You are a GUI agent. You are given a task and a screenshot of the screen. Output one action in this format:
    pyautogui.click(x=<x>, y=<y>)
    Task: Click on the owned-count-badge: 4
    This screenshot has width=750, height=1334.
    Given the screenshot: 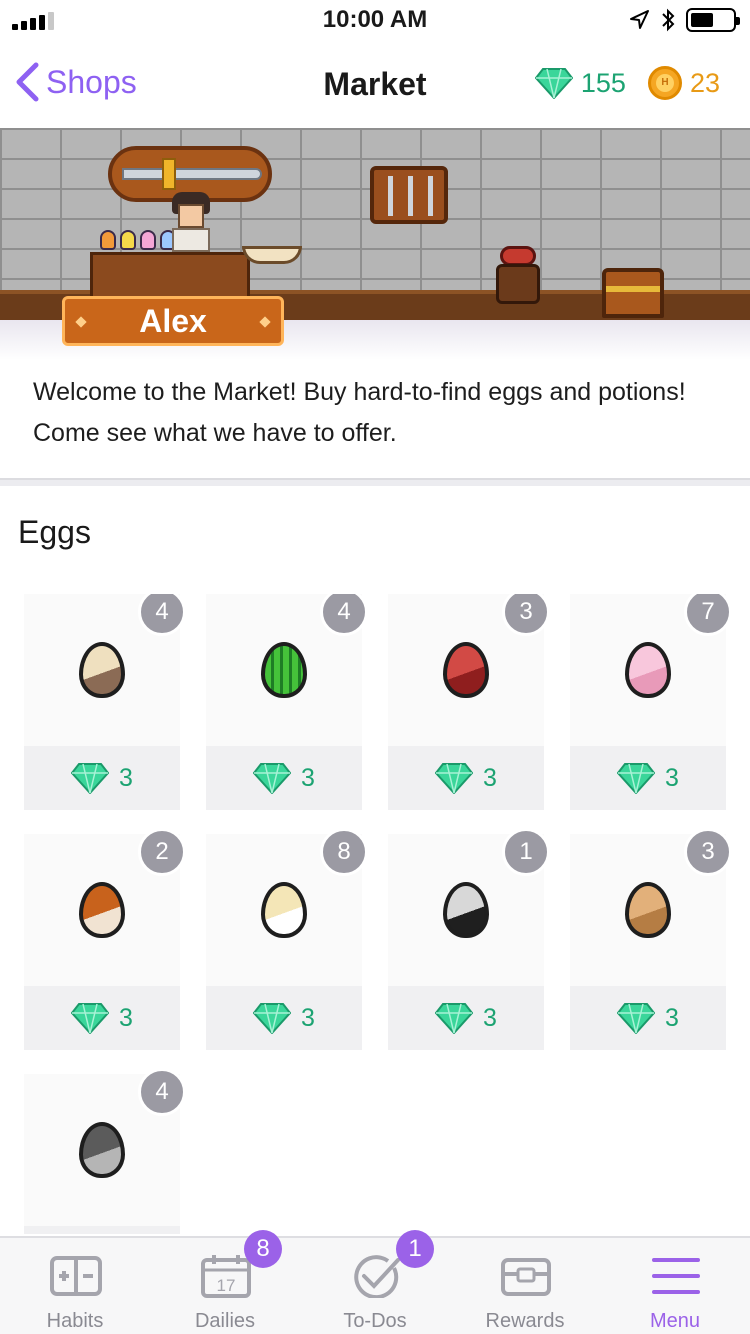 What is the action you would take?
    pyautogui.click(x=162, y=1092)
    